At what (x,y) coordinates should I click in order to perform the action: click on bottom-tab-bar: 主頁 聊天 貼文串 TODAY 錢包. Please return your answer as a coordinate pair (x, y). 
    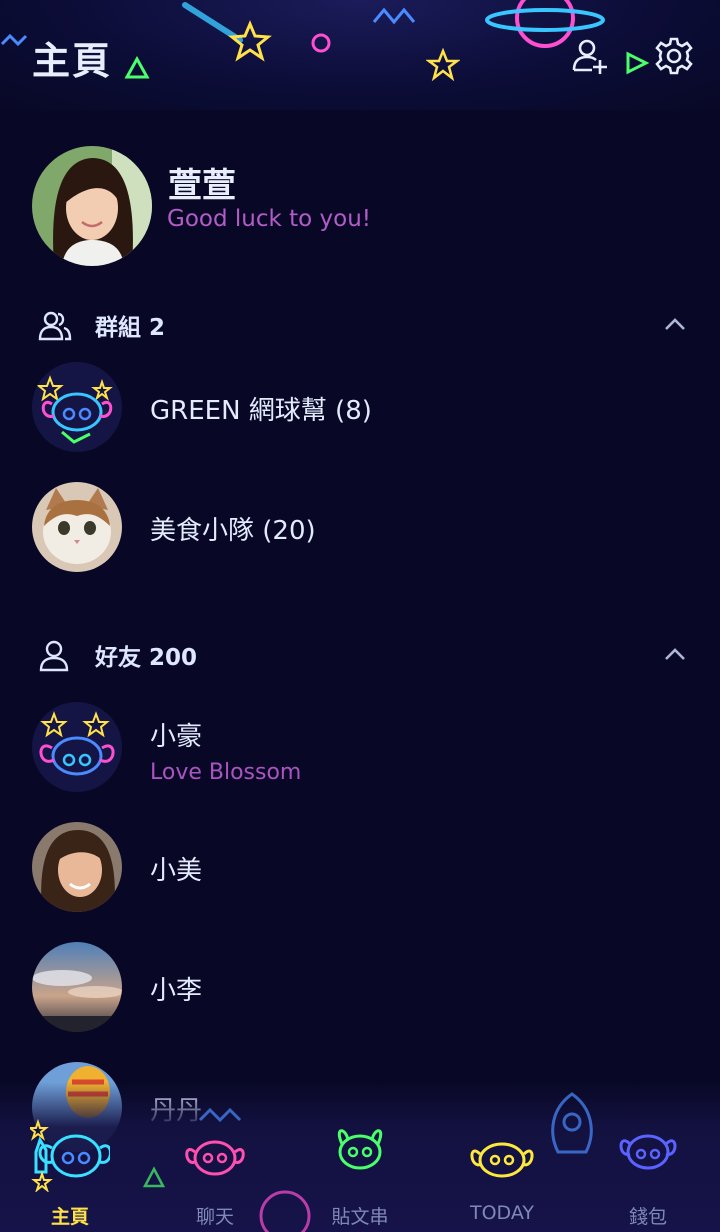
    Looking at the image, I should click on (360, 1157).